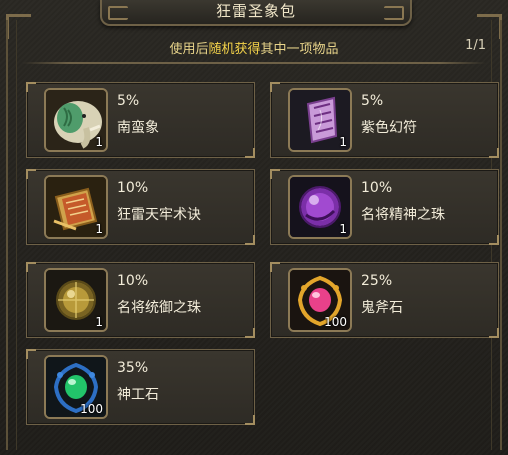 The image size is (508, 455). What do you see at coordinates (389, 128) in the screenshot?
I see `item-name: 紫色幻符` at bounding box center [389, 128].